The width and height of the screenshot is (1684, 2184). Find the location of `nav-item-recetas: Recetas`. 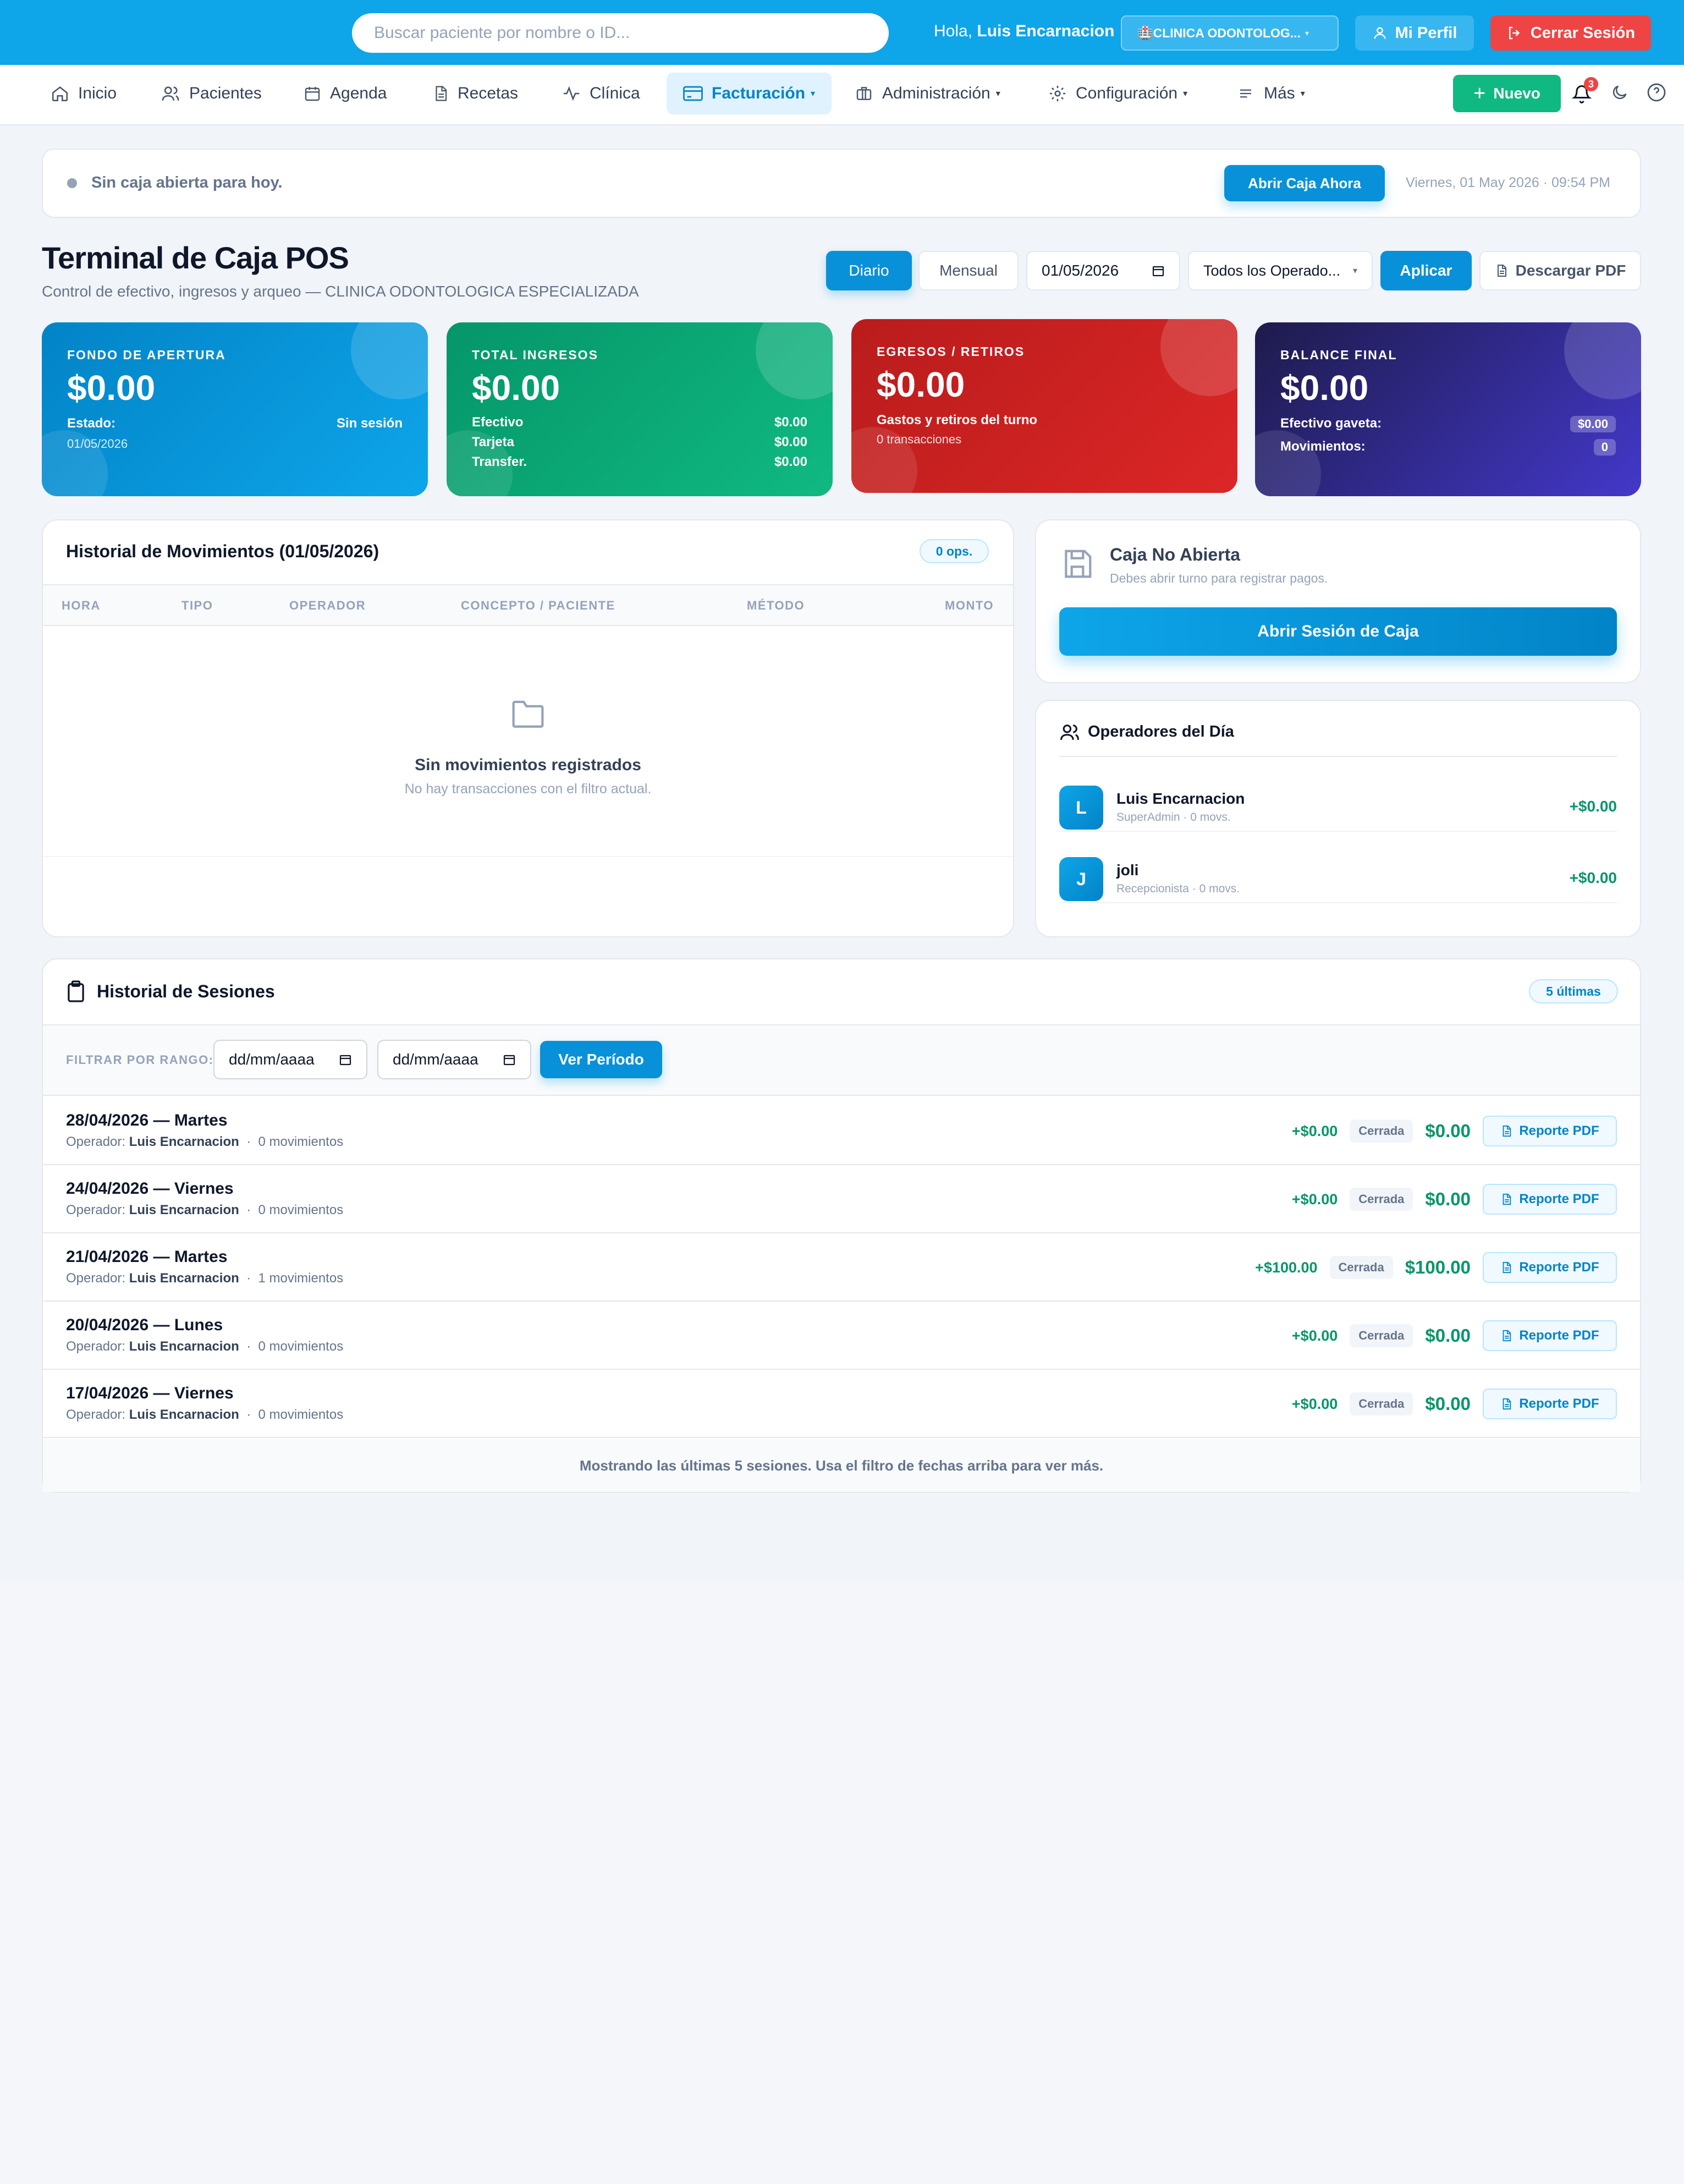

nav-item-recetas: Recetas is located at coordinates (475, 93).